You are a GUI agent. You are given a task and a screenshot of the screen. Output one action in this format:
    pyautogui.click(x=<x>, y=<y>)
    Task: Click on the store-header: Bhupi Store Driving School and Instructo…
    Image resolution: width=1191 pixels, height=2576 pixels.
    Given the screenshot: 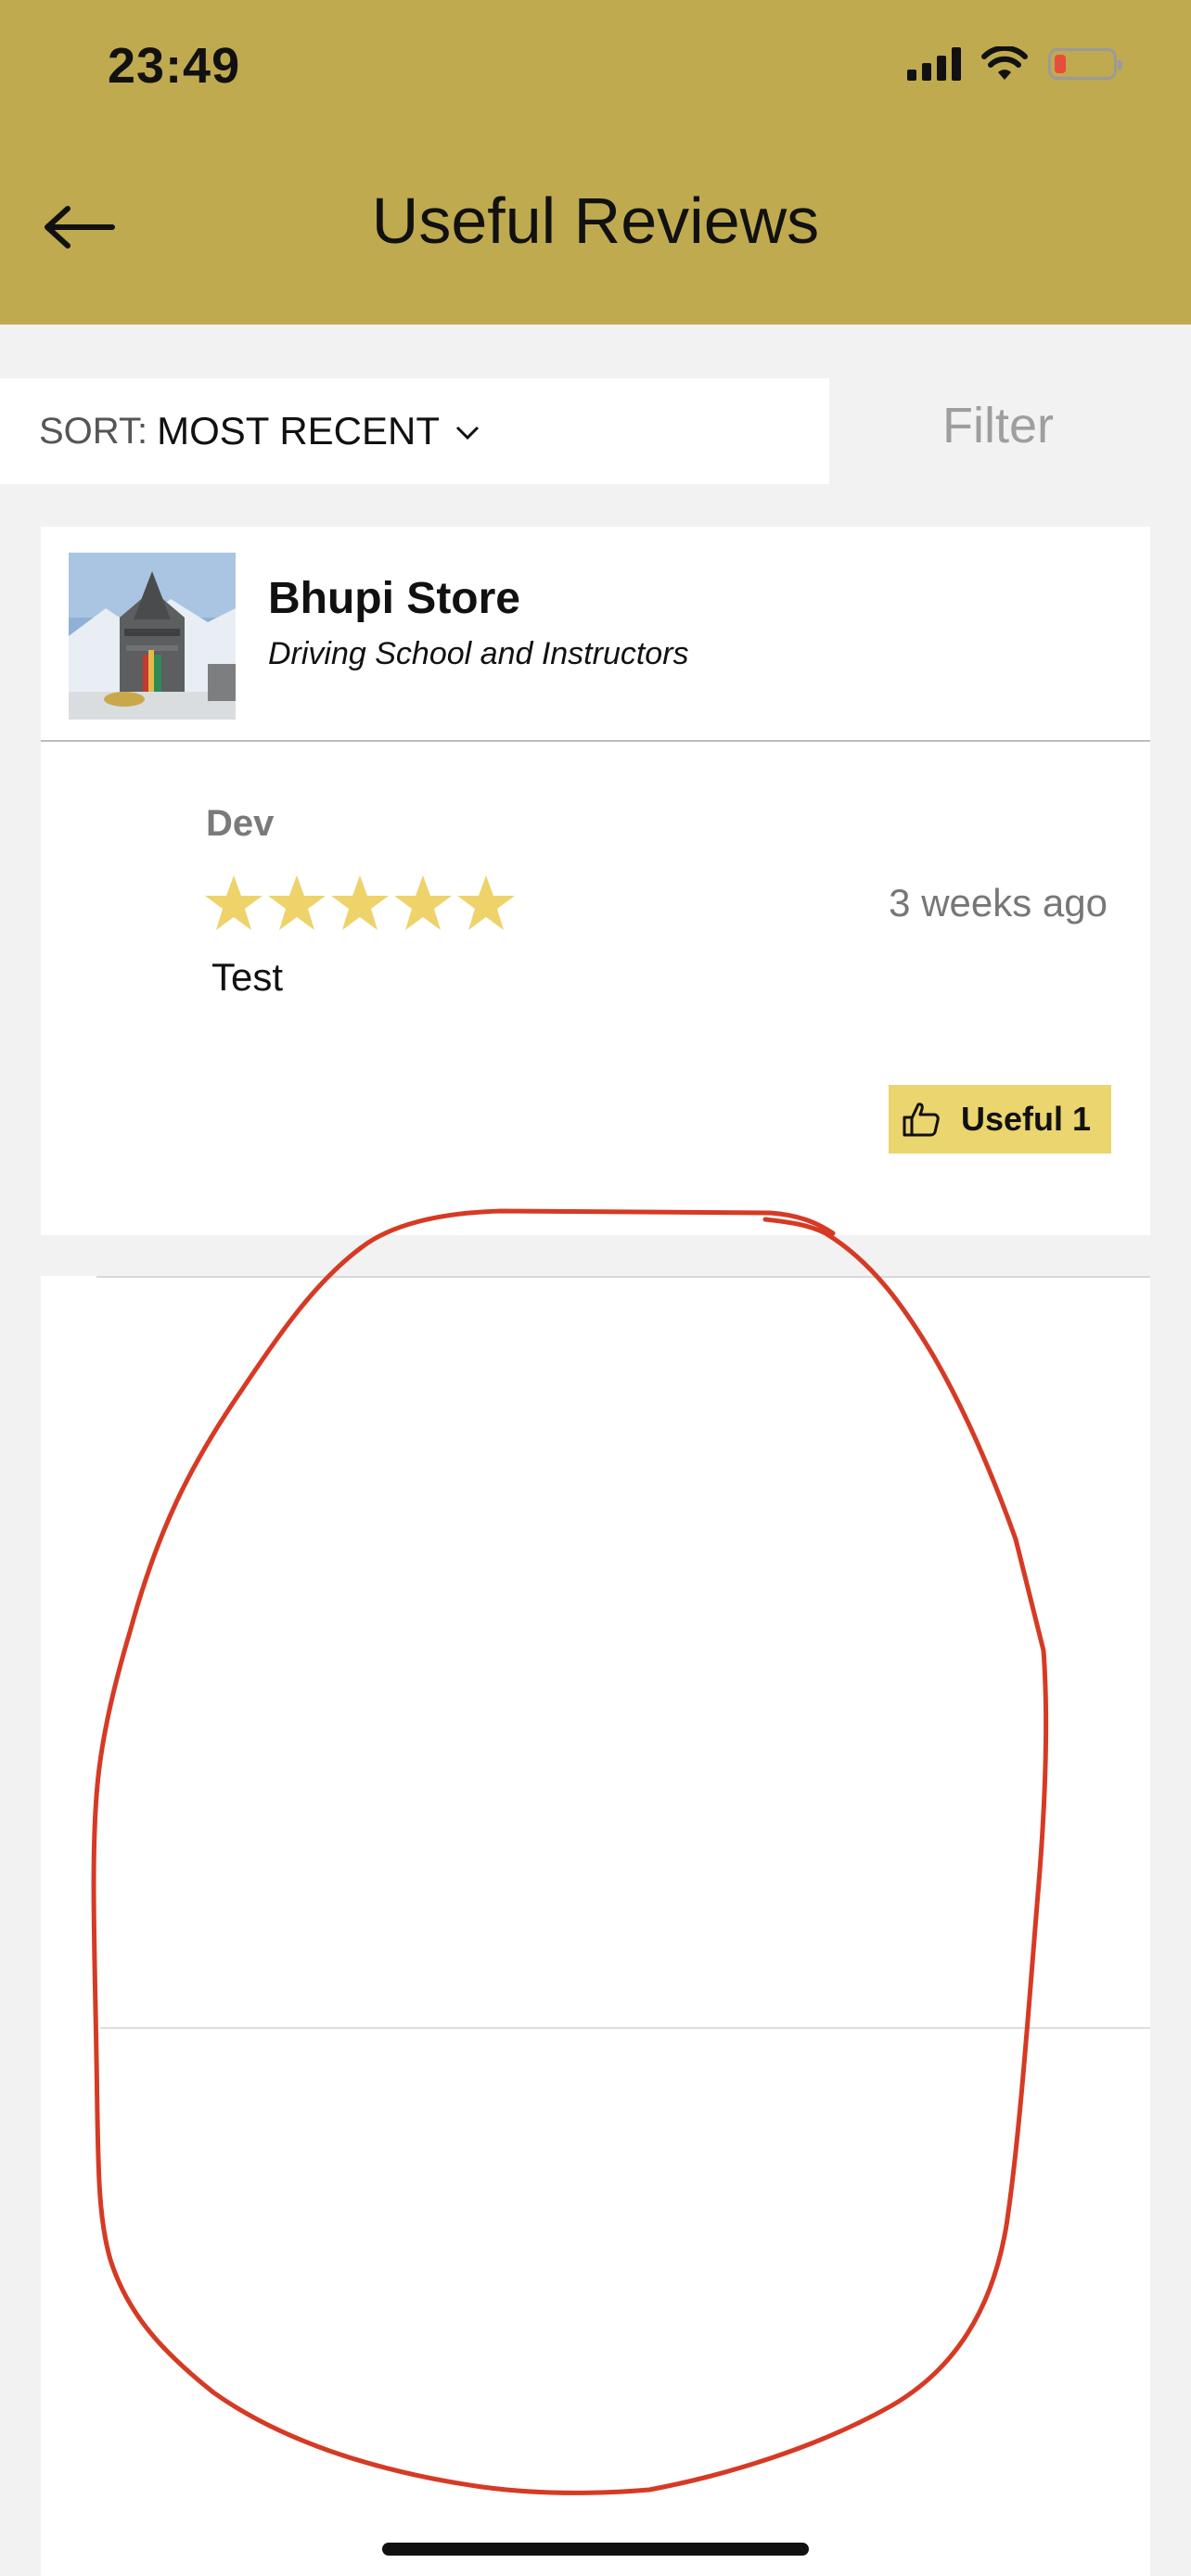 What is the action you would take?
    pyautogui.click(x=595, y=635)
    